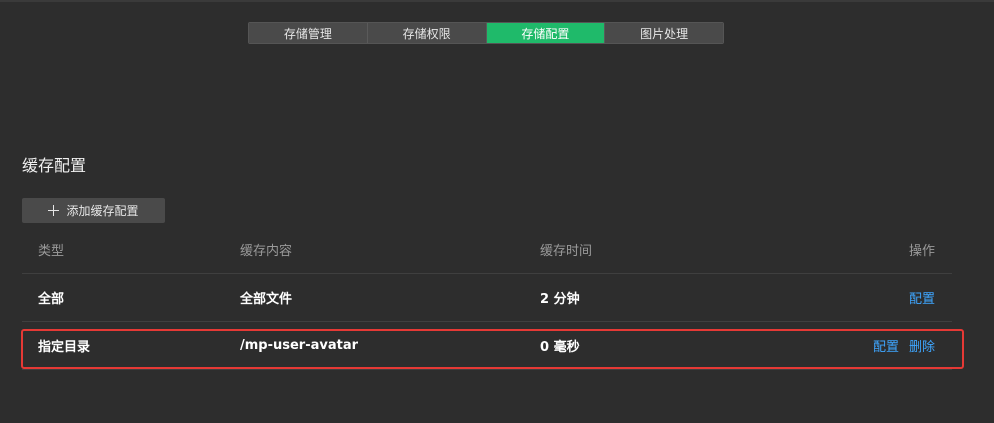 The height and width of the screenshot is (423, 994). I want to click on row-type: 指定目录, so click(64, 347).